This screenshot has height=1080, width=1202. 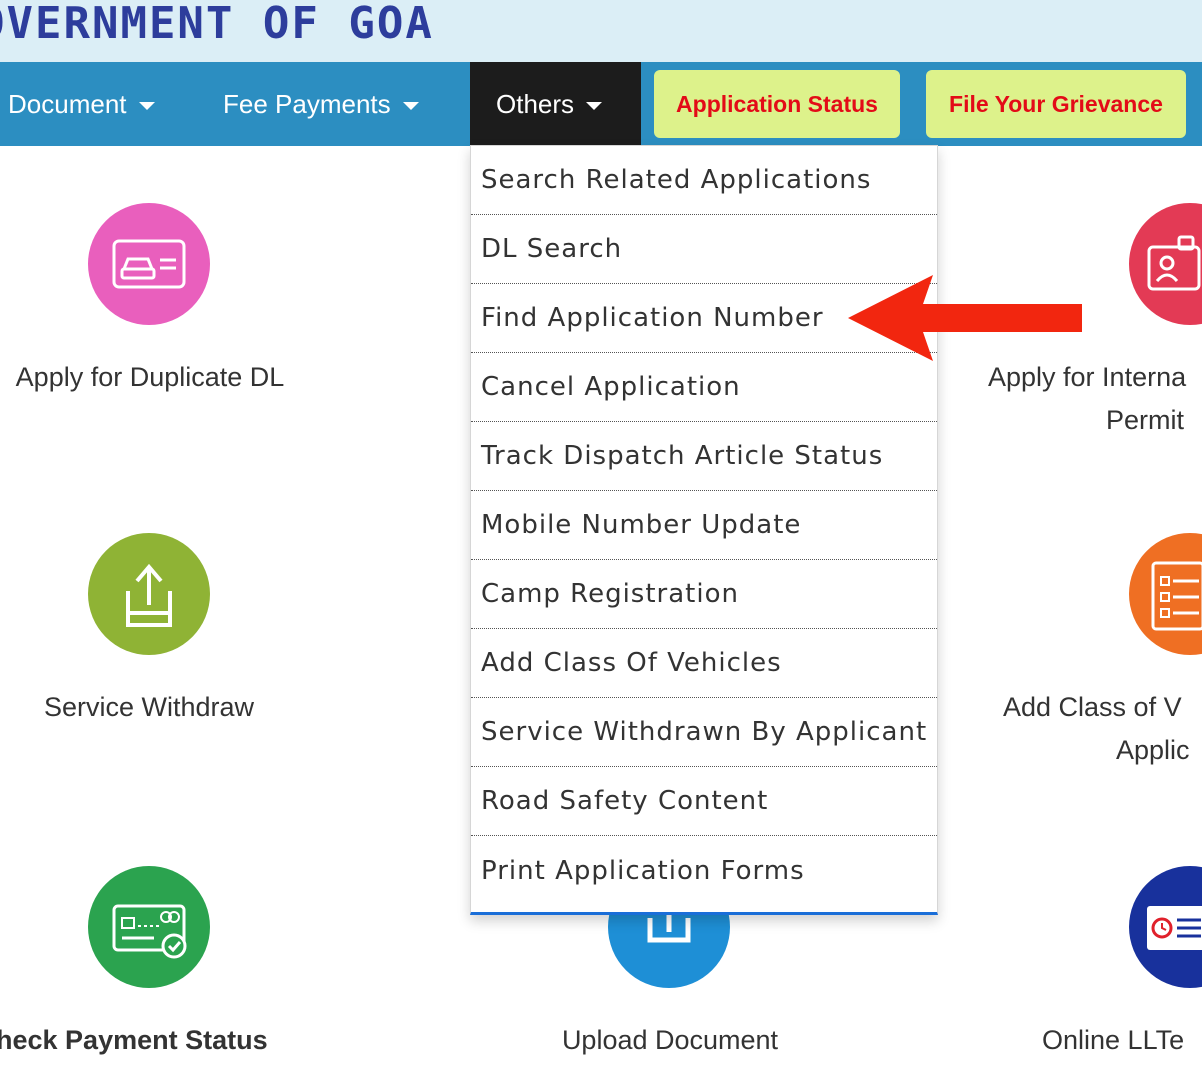 What do you see at coordinates (535, 103) in the screenshot?
I see `nav-others-label: Others` at bounding box center [535, 103].